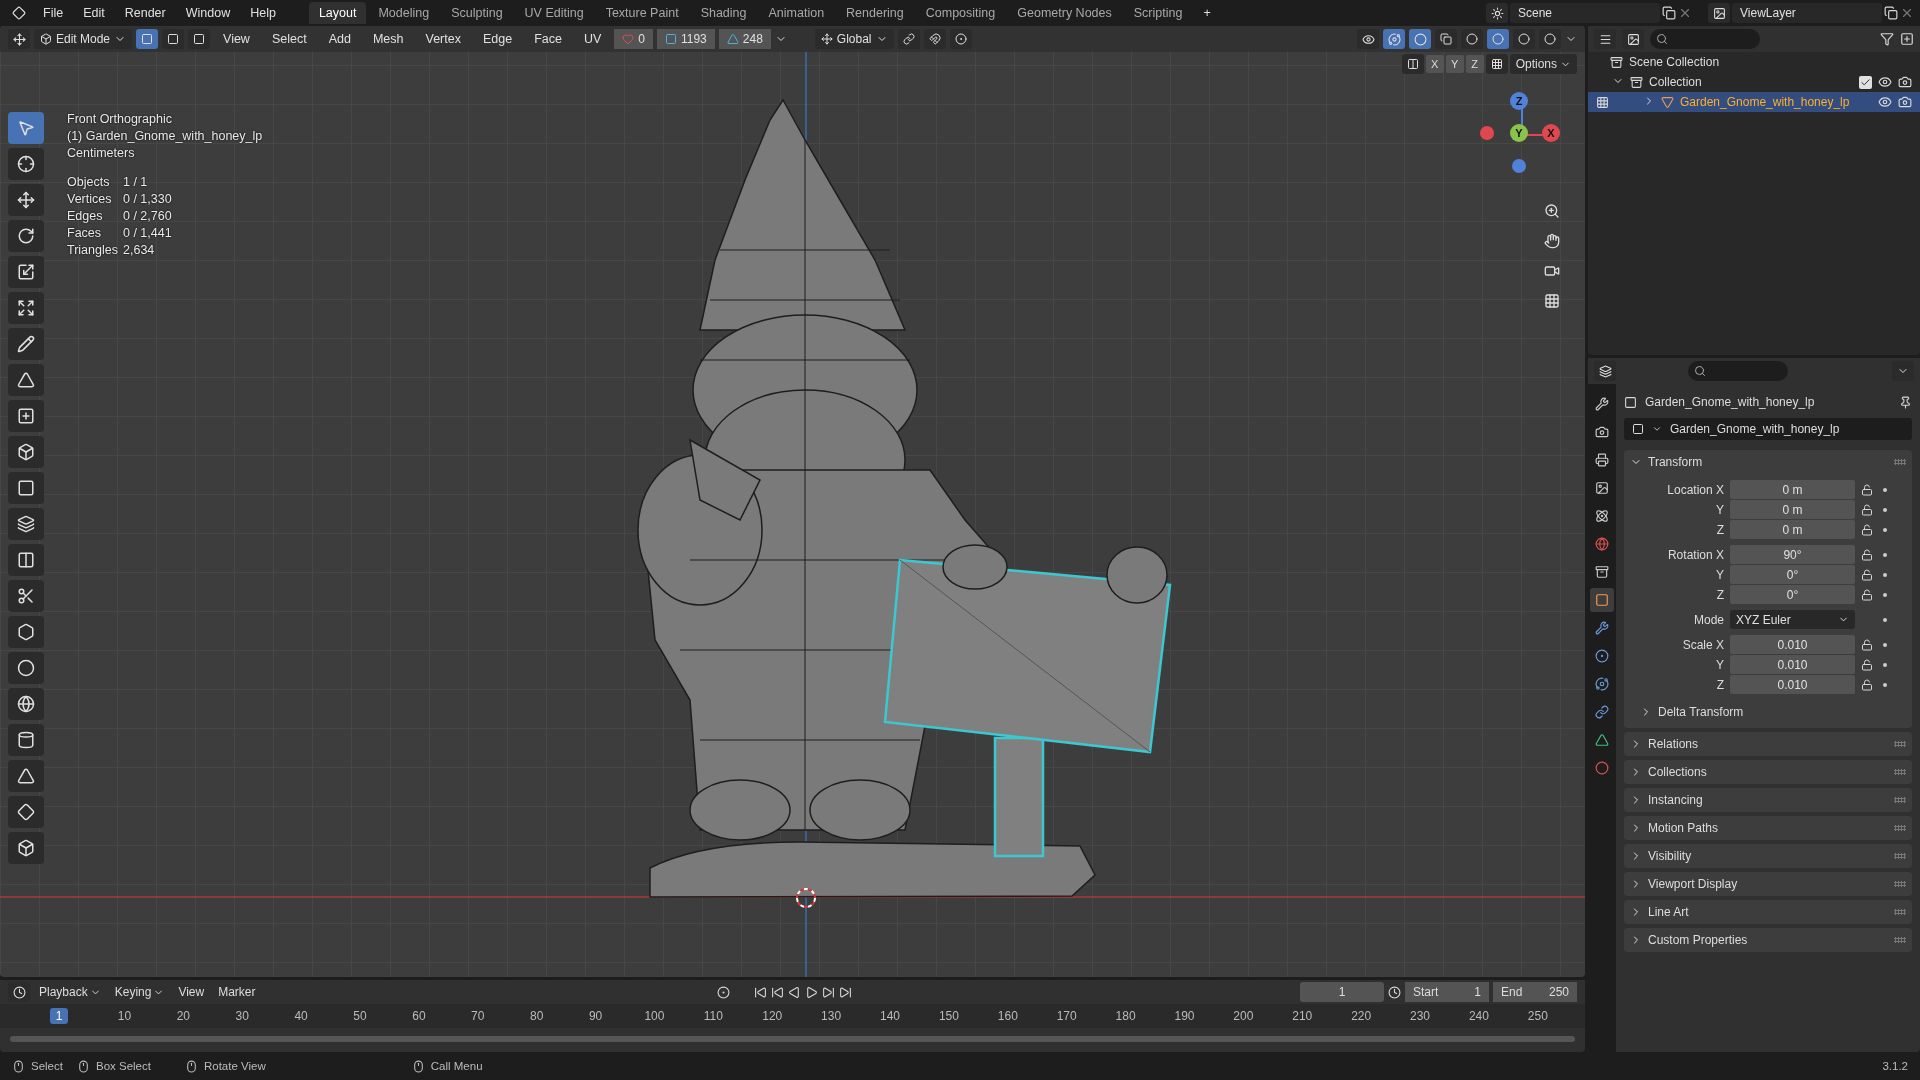  What do you see at coordinates (1677, 772) in the screenshot?
I see `panel-title: Collections` at bounding box center [1677, 772].